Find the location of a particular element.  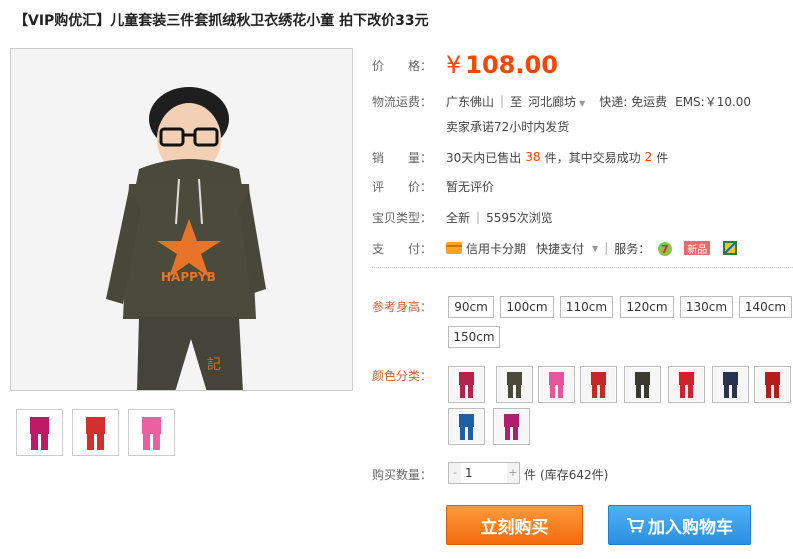

cart-icon is located at coordinates (635, 525).